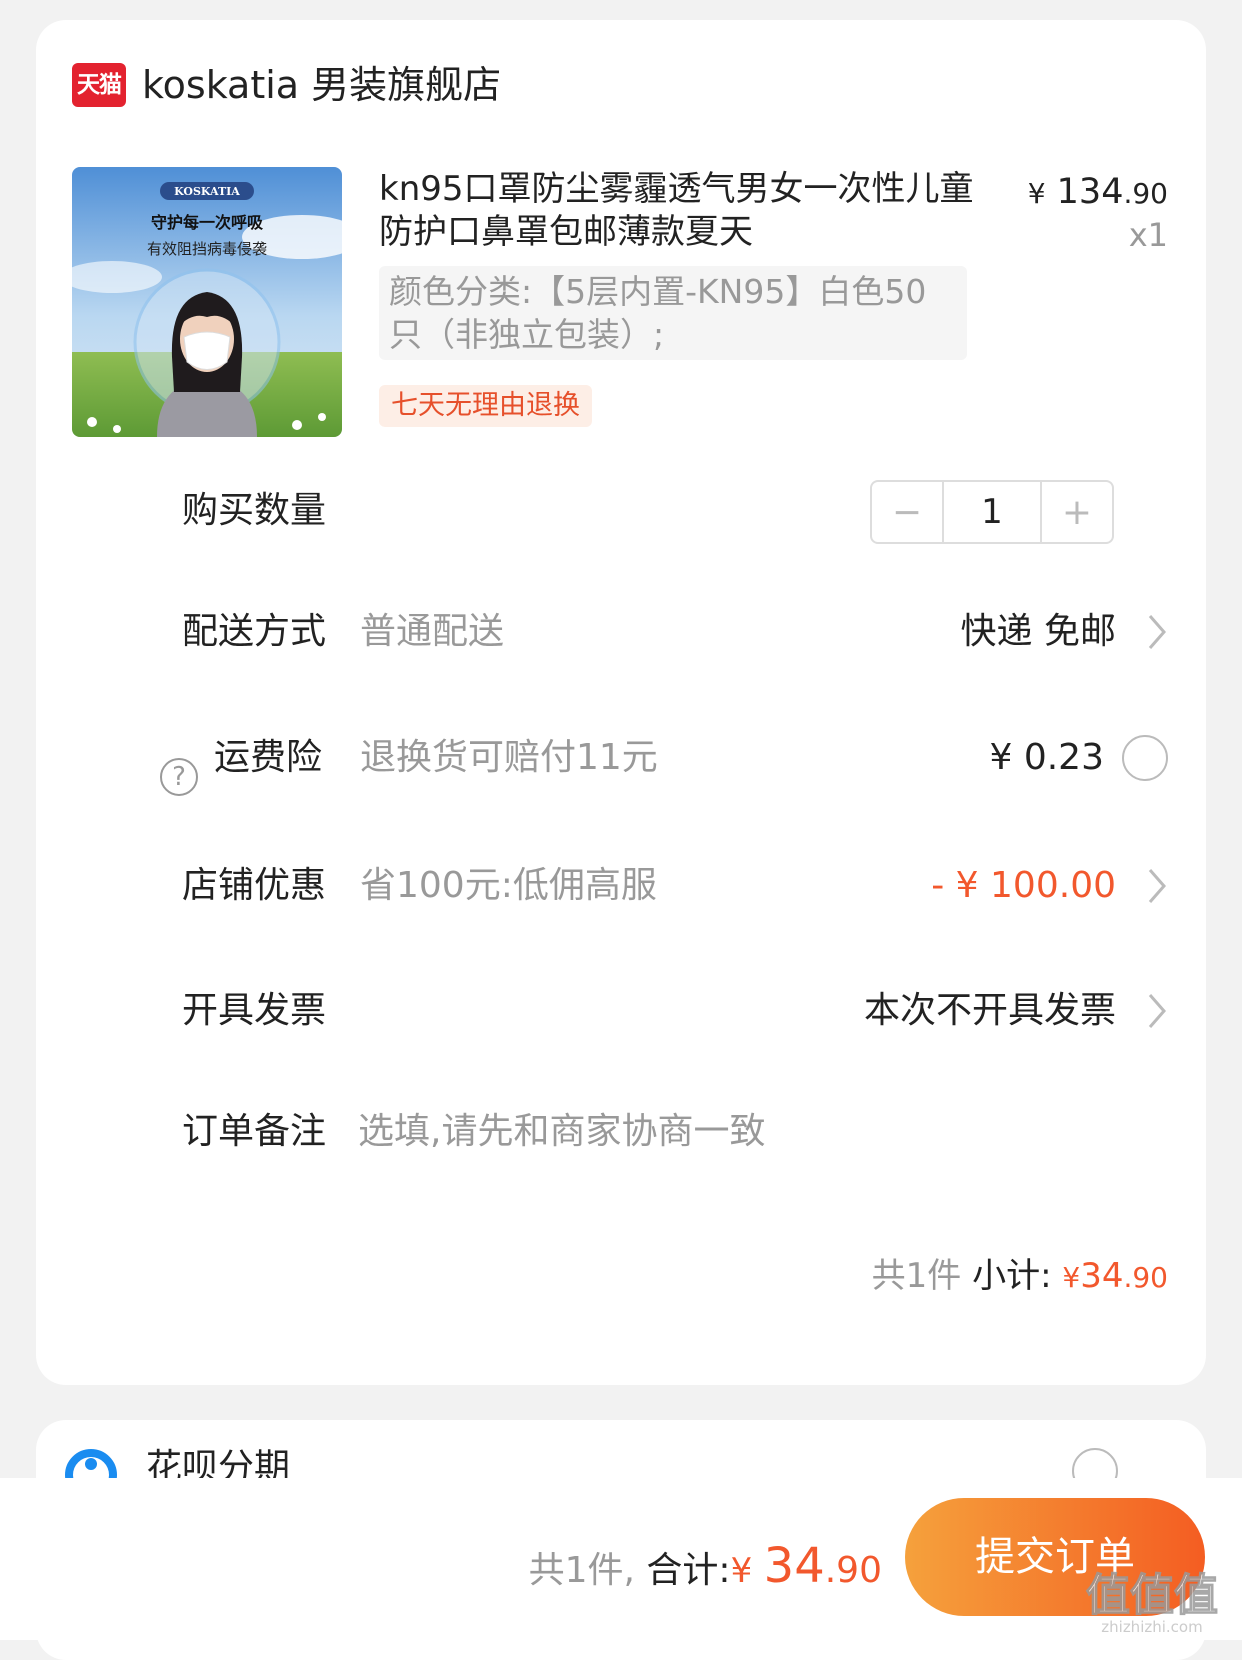  Describe the element at coordinates (485, 406) in the screenshot. I see `return-policy-tag: 七天无理由退换` at that location.